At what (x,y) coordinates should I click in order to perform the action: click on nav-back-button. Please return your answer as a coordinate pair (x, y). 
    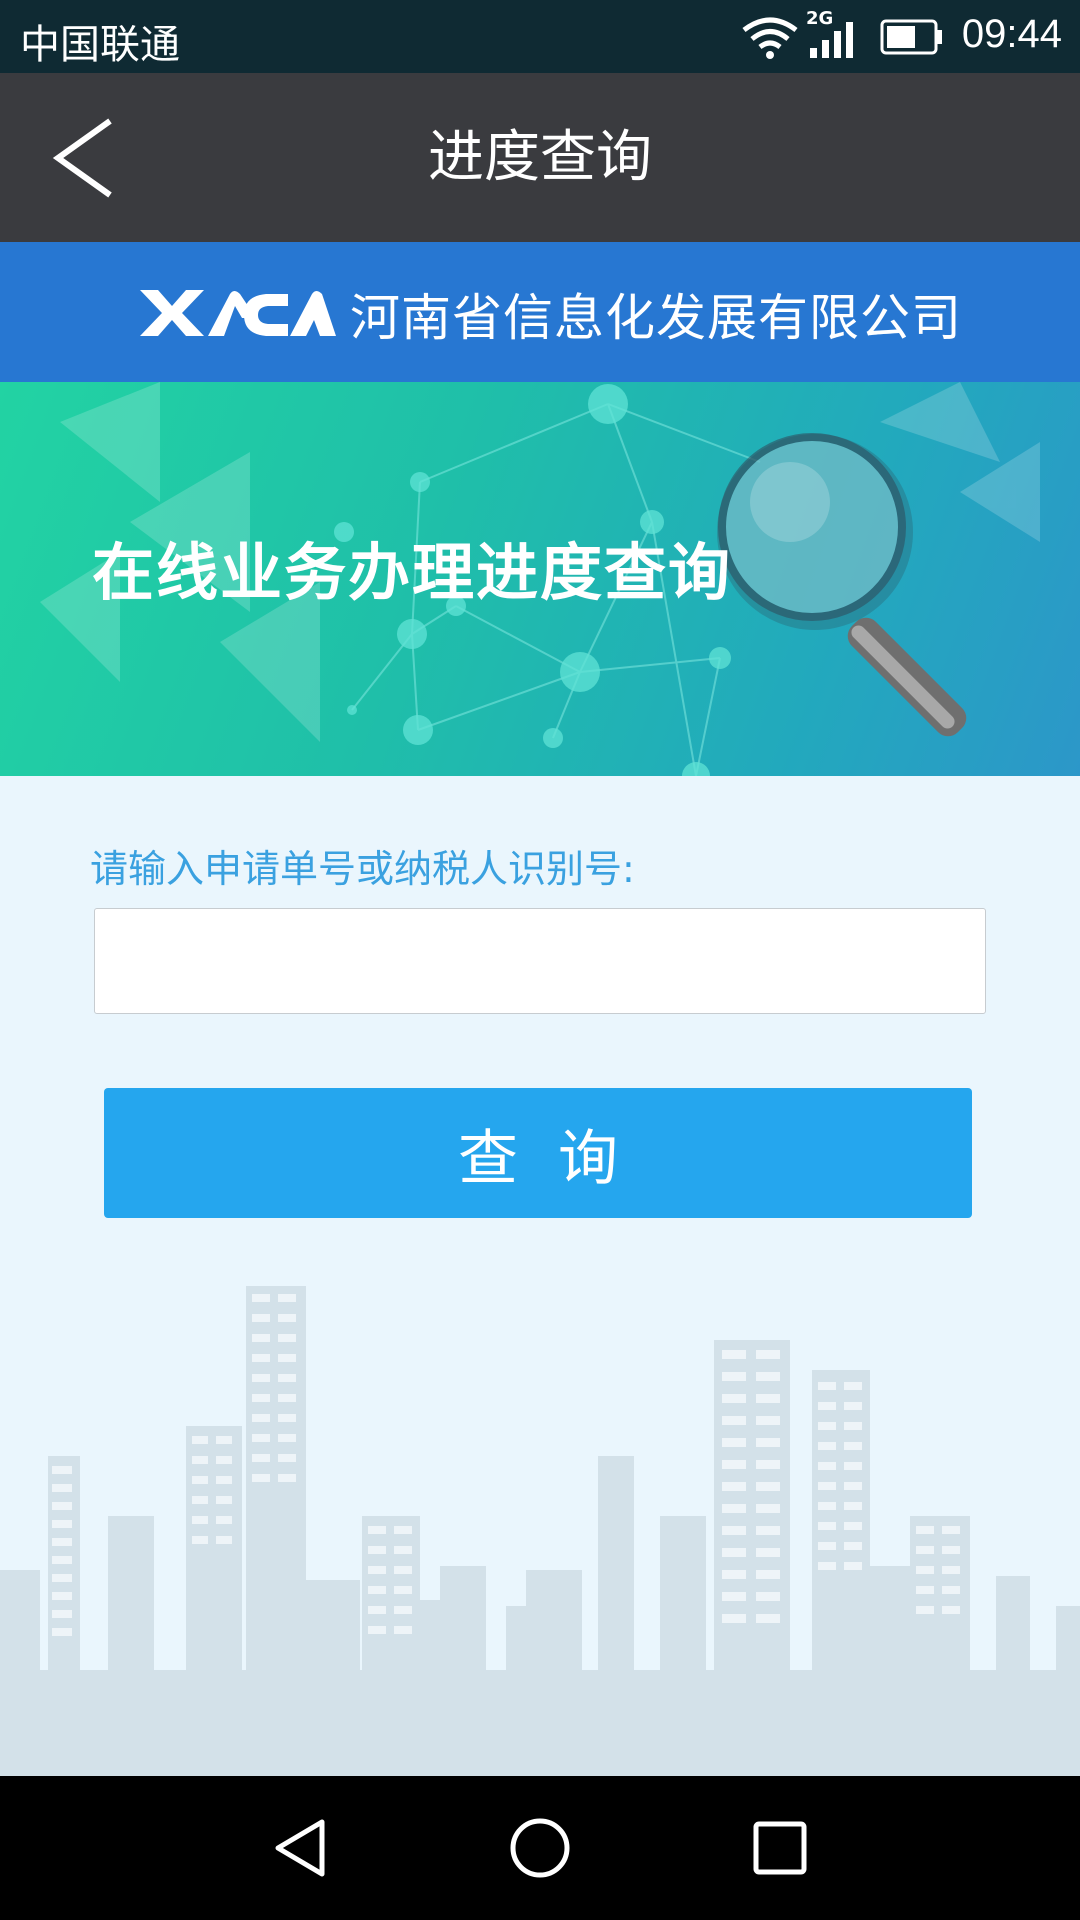
    Looking at the image, I should click on (300, 1848).